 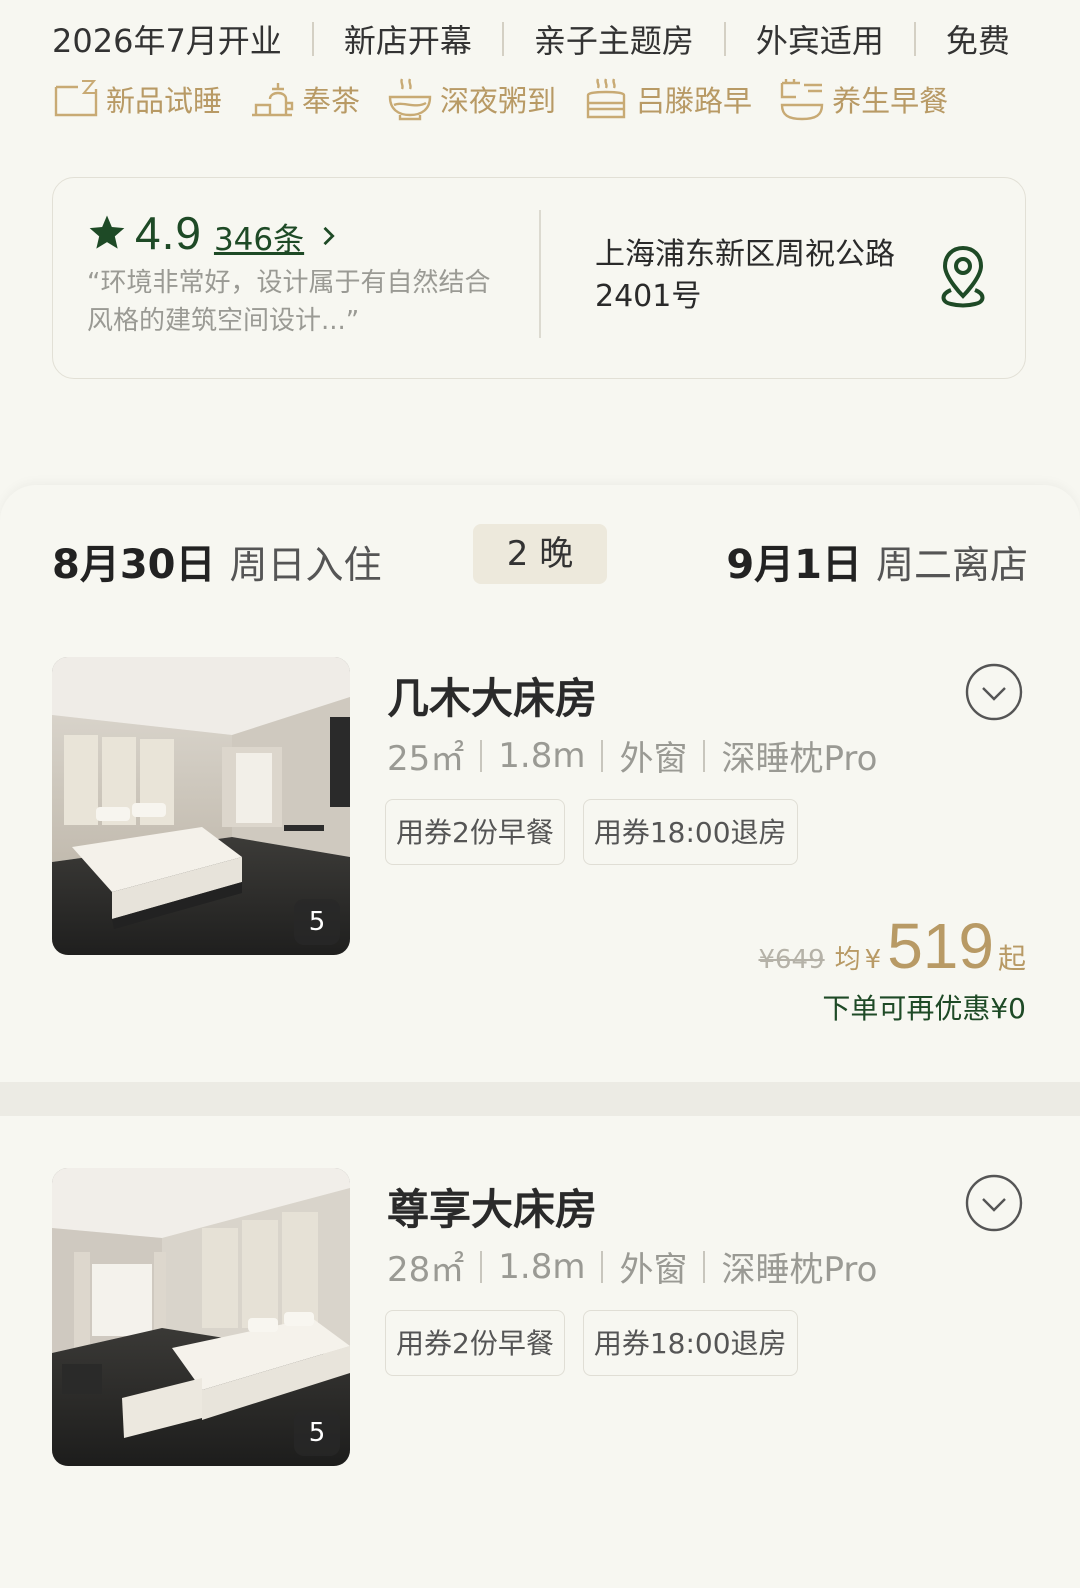 I want to click on checkin-date-value: 8月30日, so click(x=134, y=565).